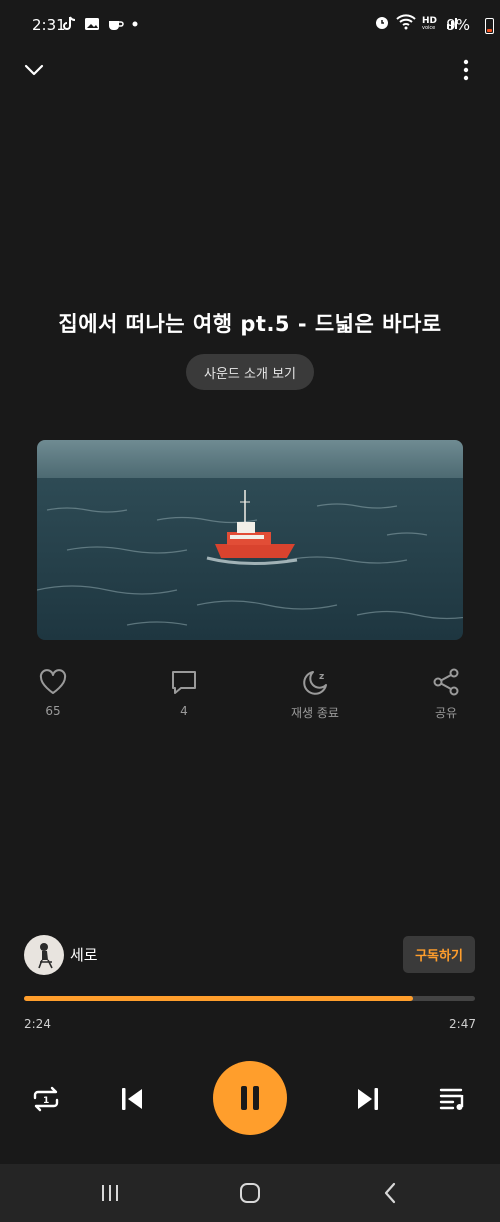  I want to click on repeat-button: 1, so click(46, 1099).